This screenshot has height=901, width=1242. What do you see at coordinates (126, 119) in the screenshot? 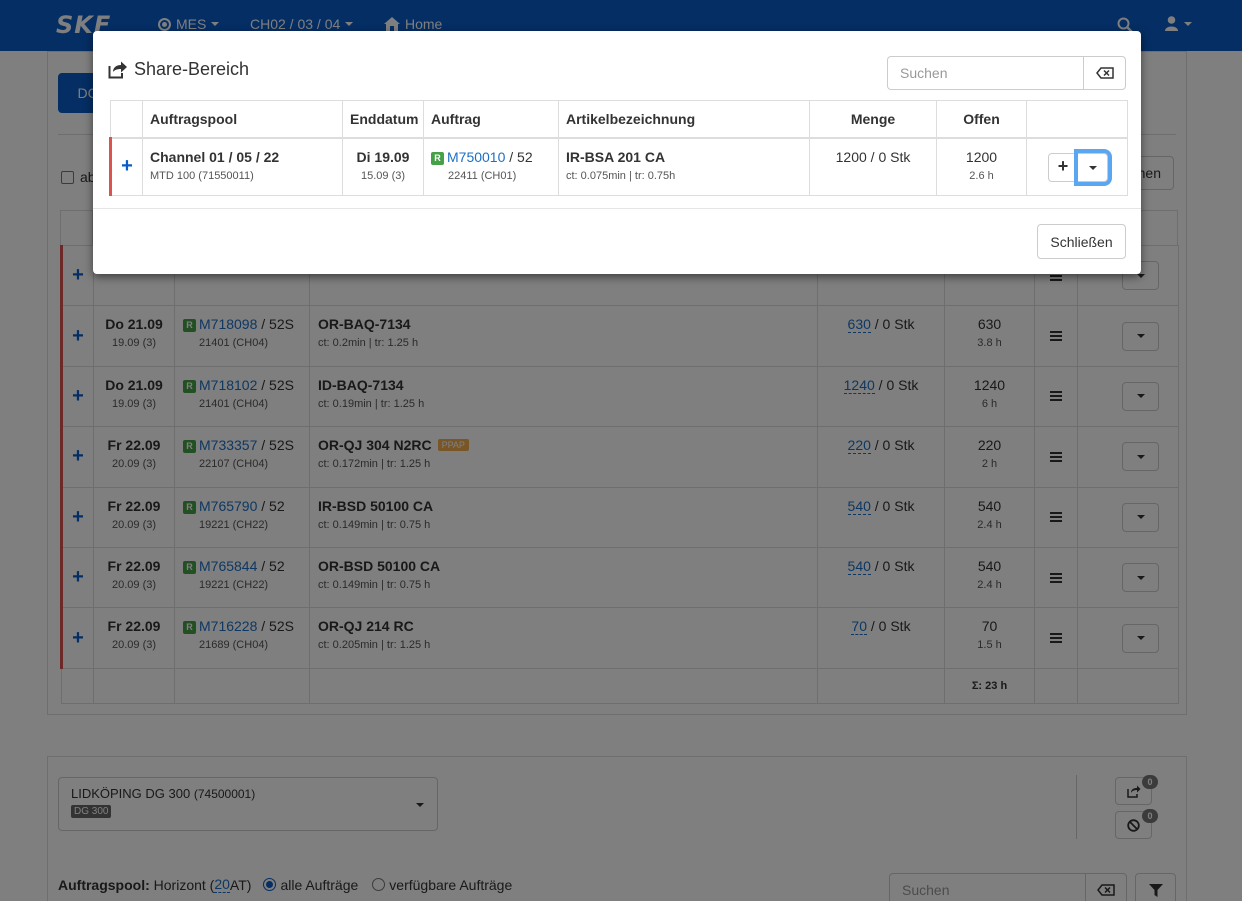
I see `header-empty` at bounding box center [126, 119].